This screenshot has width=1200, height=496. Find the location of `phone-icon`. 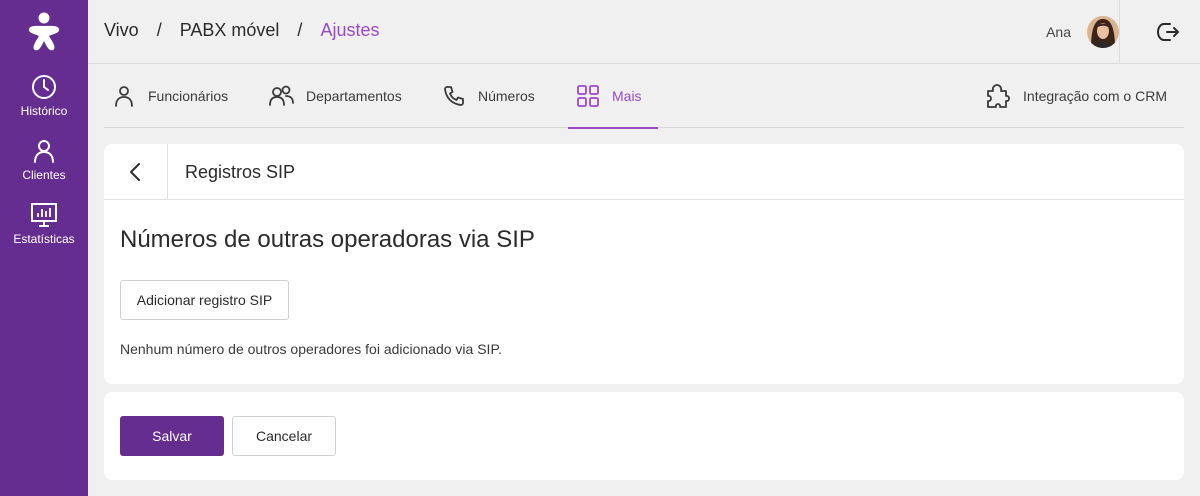

phone-icon is located at coordinates (454, 96).